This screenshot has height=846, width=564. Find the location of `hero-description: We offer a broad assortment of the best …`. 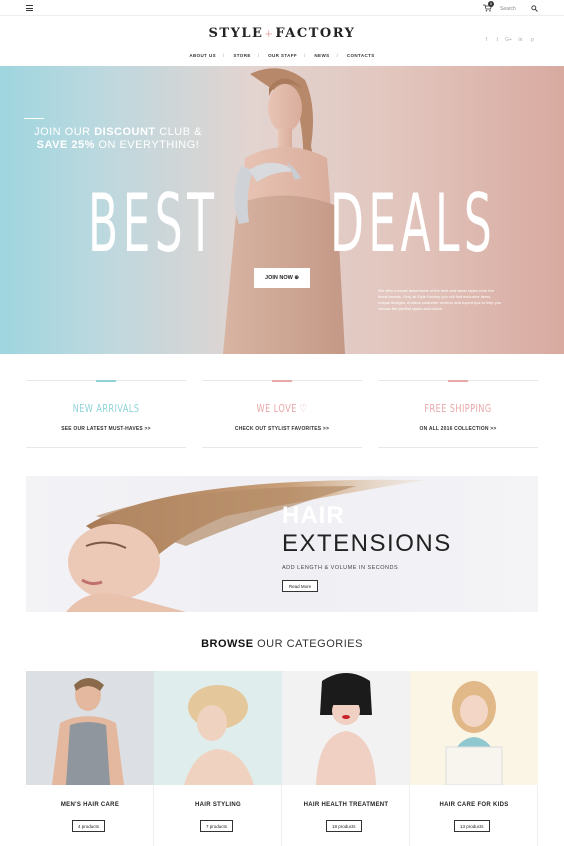

hero-description: We offer a broad assortment of the best … is located at coordinates (440, 299).